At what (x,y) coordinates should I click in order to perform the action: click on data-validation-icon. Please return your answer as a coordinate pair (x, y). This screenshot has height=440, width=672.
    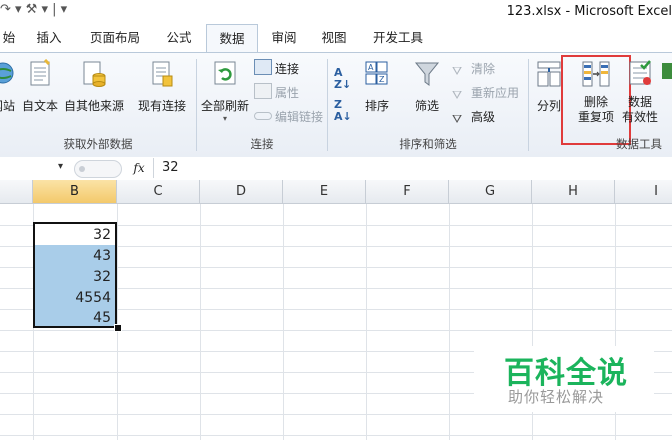
    Looking at the image, I should click on (640, 72).